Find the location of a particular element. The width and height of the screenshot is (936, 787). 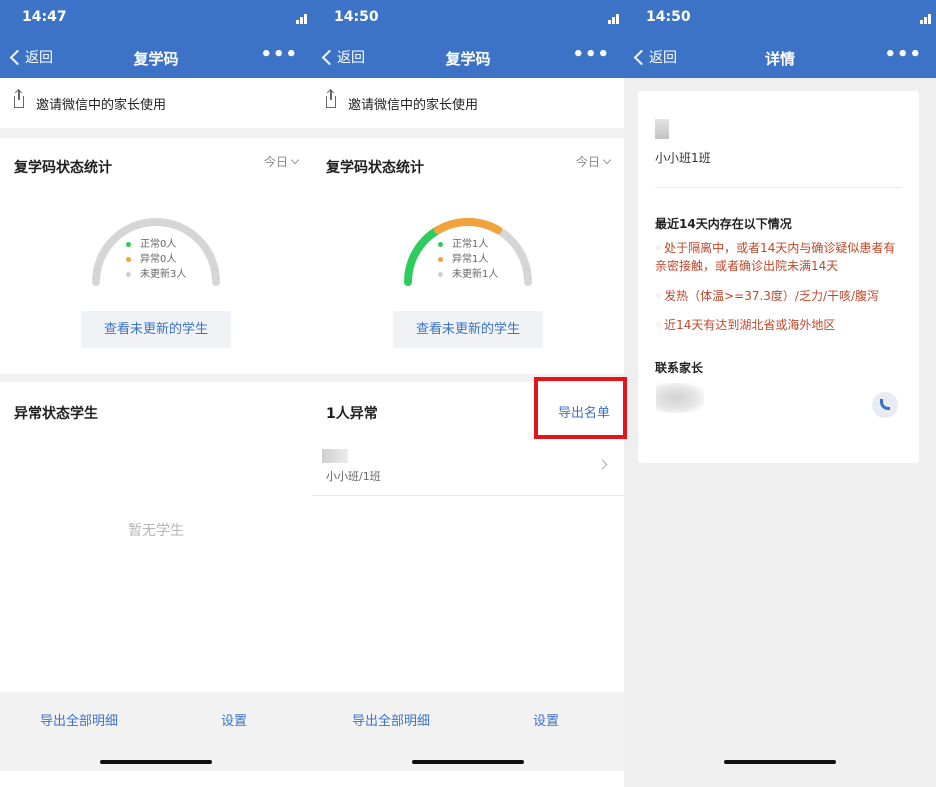

student-class: 小小班/1班 is located at coordinates (353, 476).